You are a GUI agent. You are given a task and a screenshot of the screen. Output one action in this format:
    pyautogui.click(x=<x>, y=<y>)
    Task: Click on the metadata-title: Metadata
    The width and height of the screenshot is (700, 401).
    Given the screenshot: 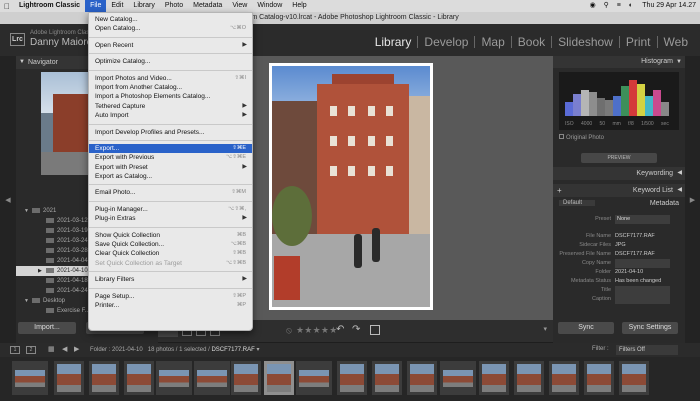 What is the action you would take?
    pyautogui.click(x=664, y=203)
    